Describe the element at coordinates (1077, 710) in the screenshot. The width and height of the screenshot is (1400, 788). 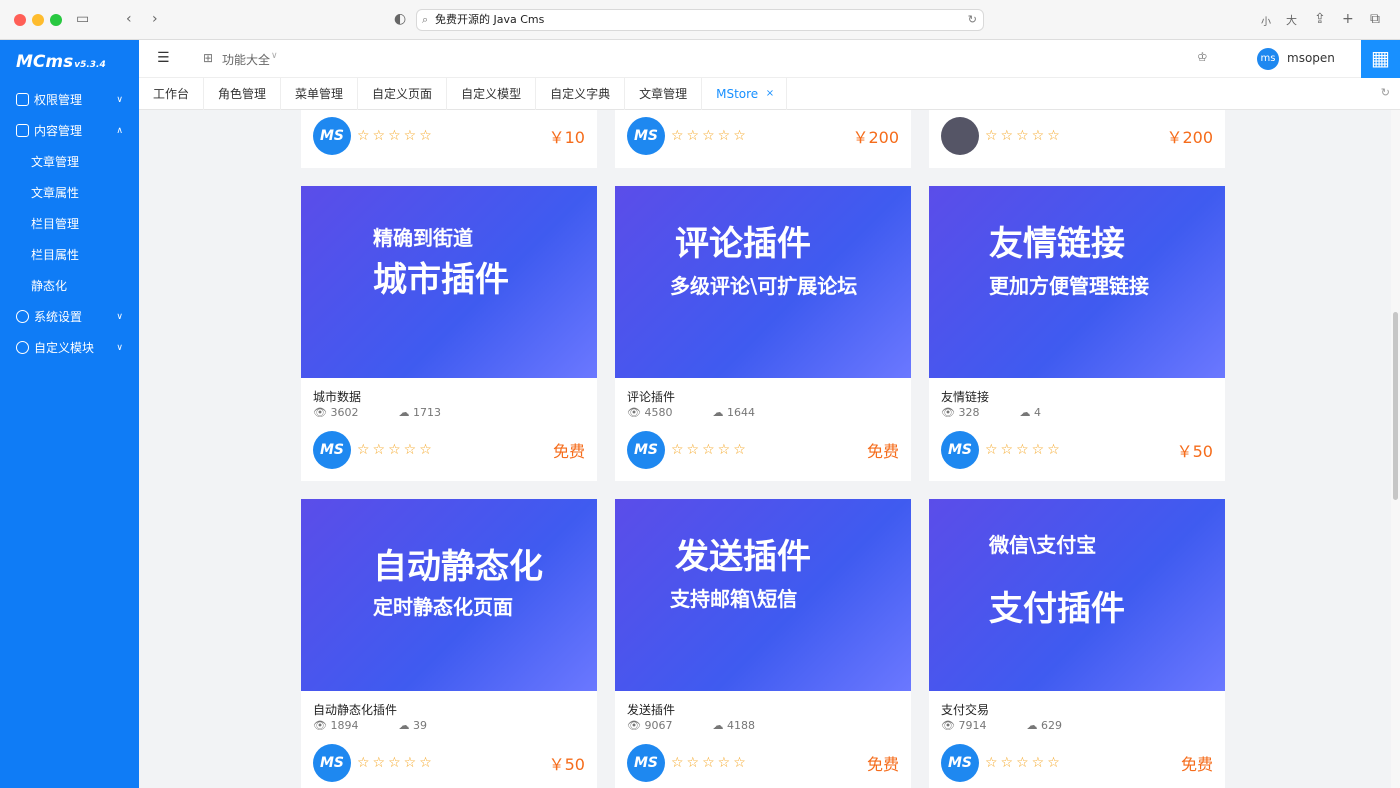
I see `plugin-title: 支付交易` at that location.